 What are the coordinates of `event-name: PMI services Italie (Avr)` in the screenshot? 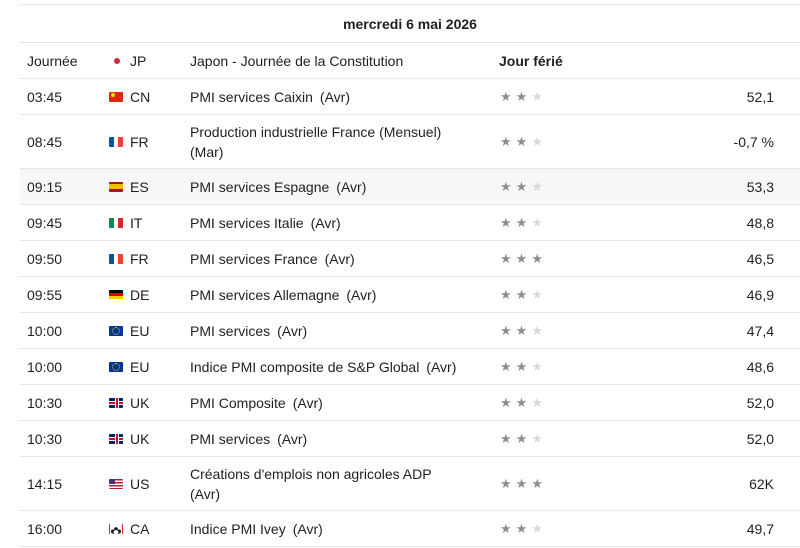 It's located at (330, 223).